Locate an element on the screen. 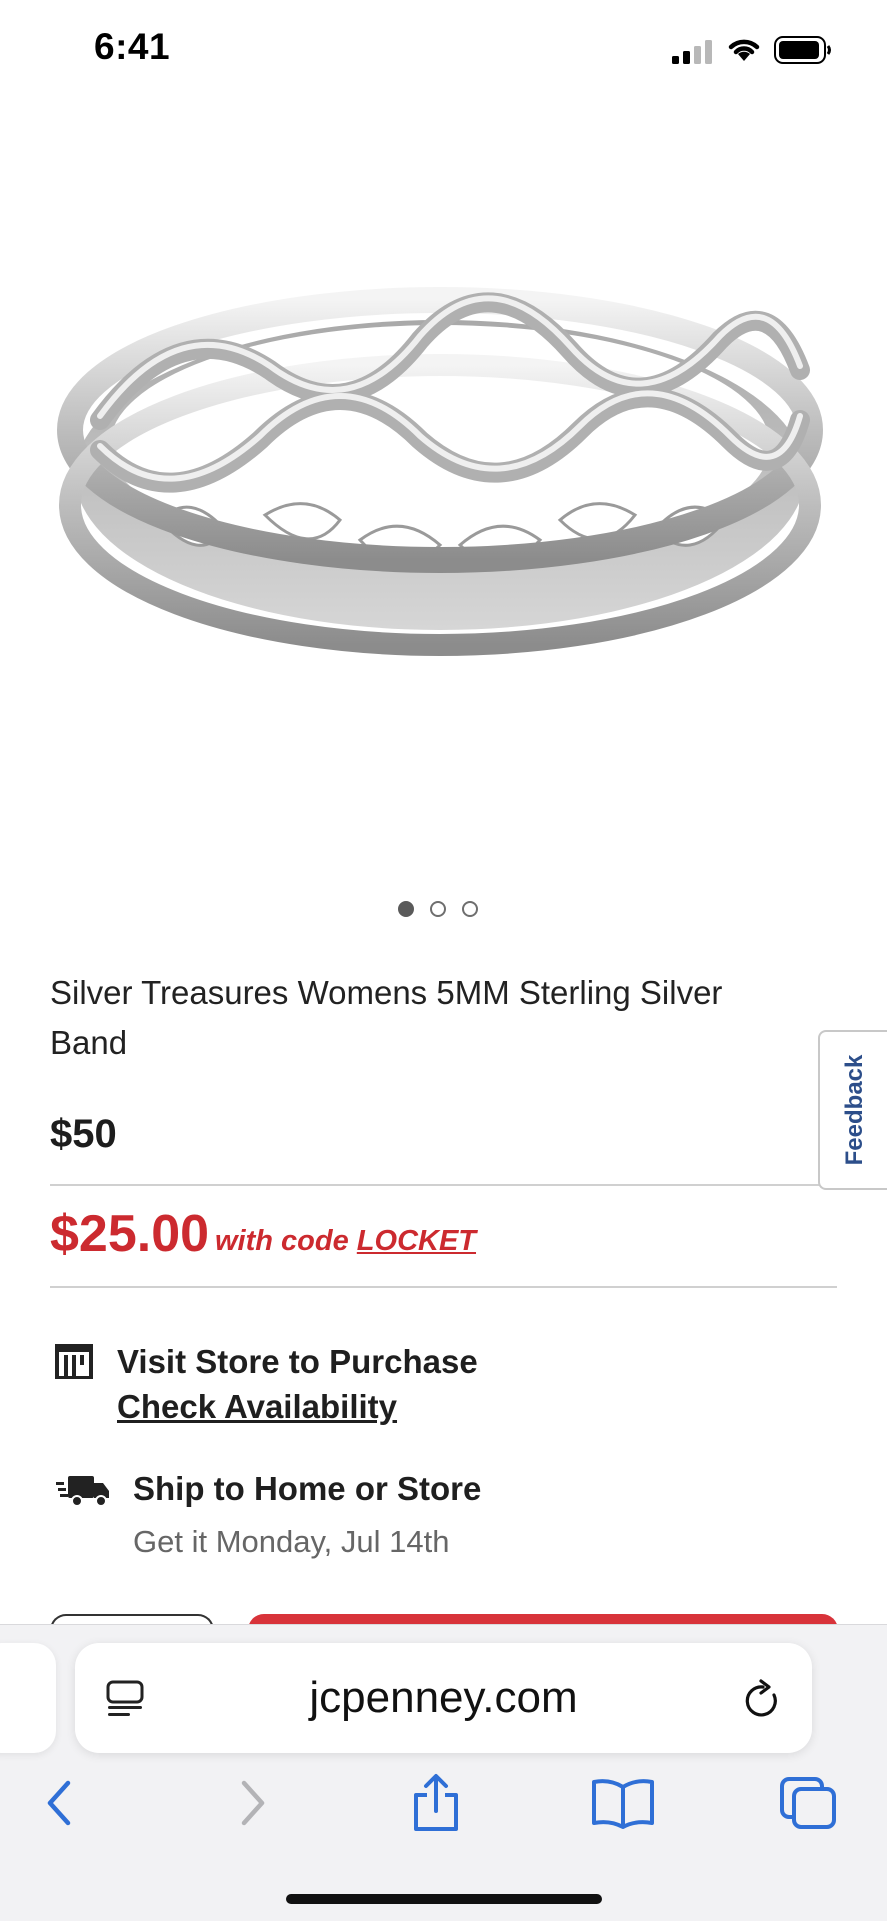 The image size is (887, 1921). book-icon is located at coordinates (623, 1804).